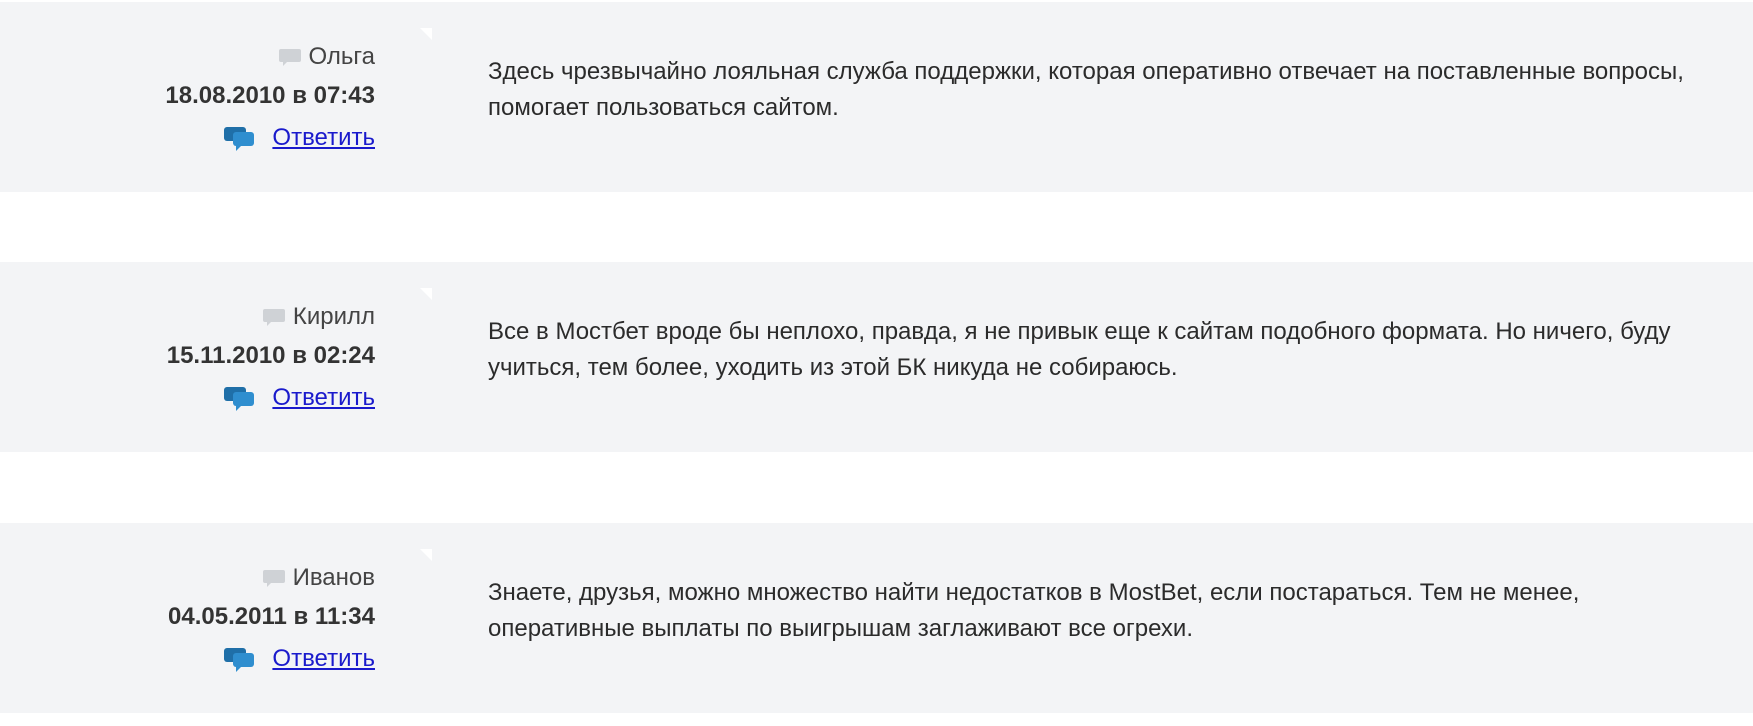 The width and height of the screenshot is (1753, 726). Describe the element at coordinates (341, 56) in the screenshot. I see `comment-author: Ольга` at that location.